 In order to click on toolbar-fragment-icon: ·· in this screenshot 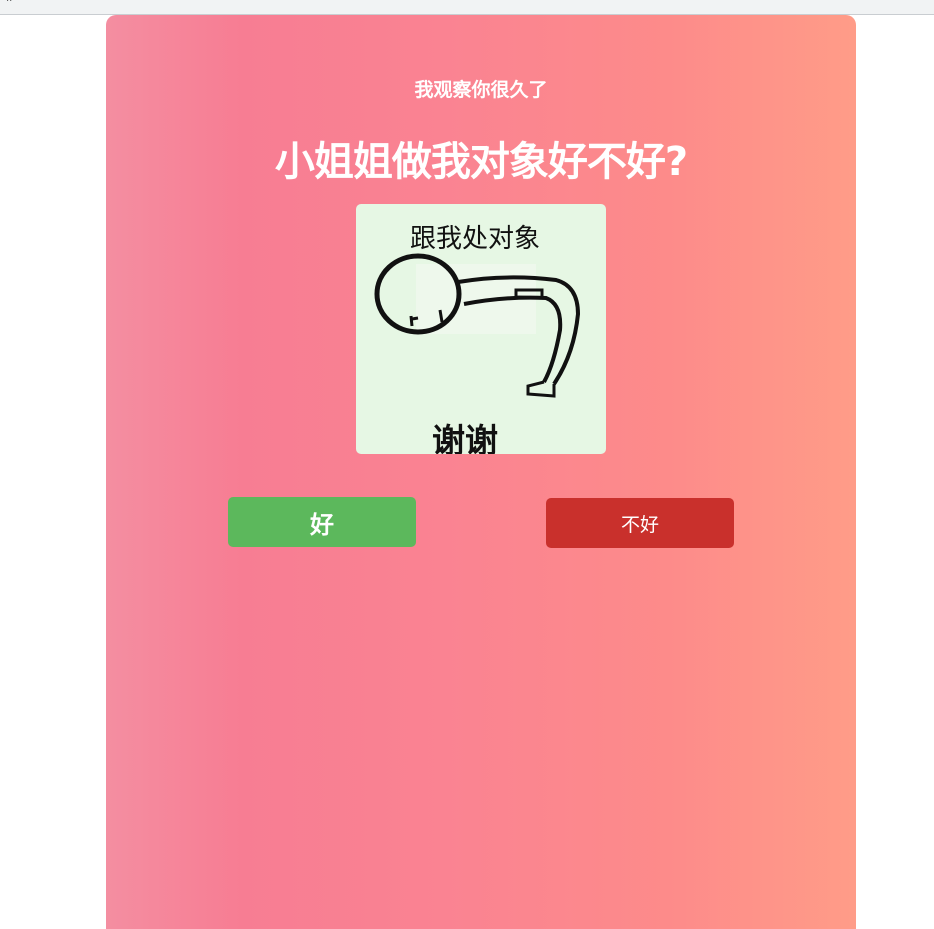, I will do `click(9, 3)`.